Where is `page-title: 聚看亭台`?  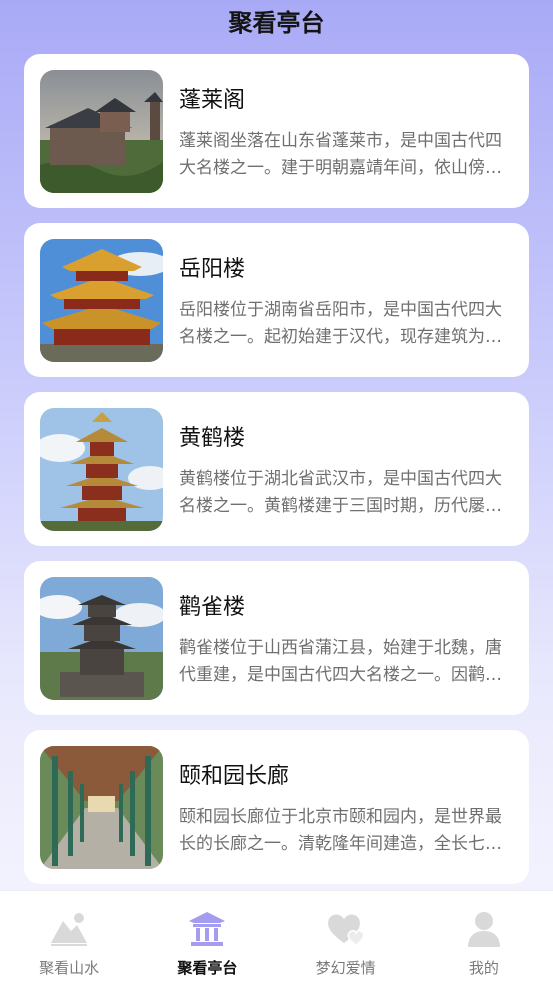 page-title: 聚看亭台 is located at coordinates (276, 22).